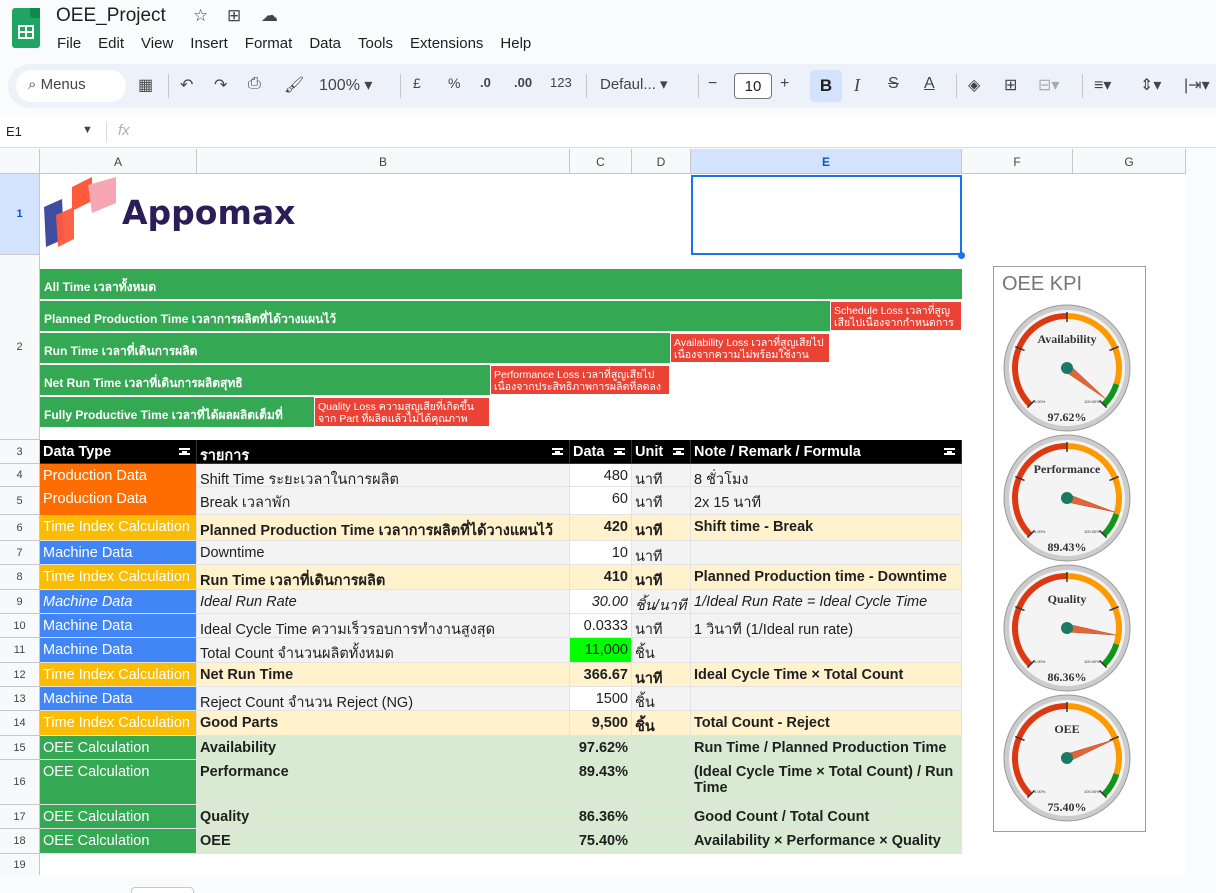 The width and height of the screenshot is (1216, 893). Describe the element at coordinates (601, 841) in the screenshot. I see `cell-c18: 75.40%` at that location.